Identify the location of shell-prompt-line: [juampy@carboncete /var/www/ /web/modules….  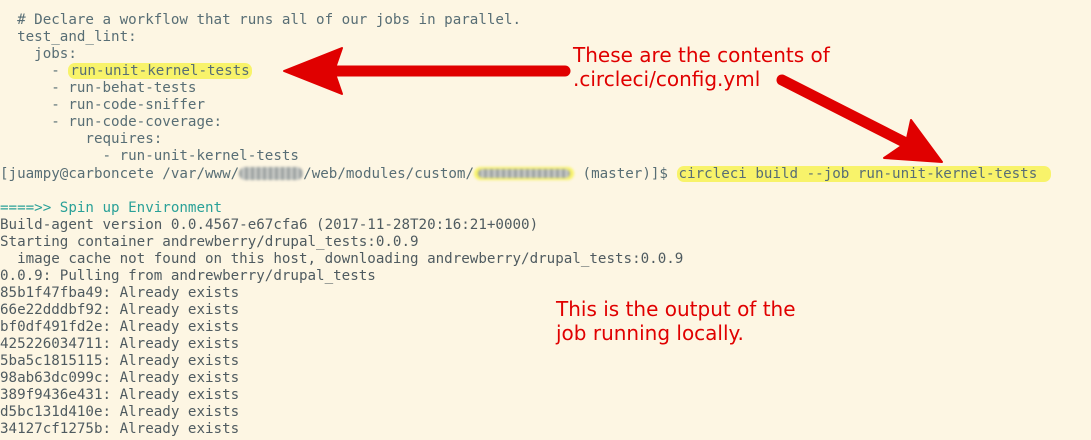
(526, 174).